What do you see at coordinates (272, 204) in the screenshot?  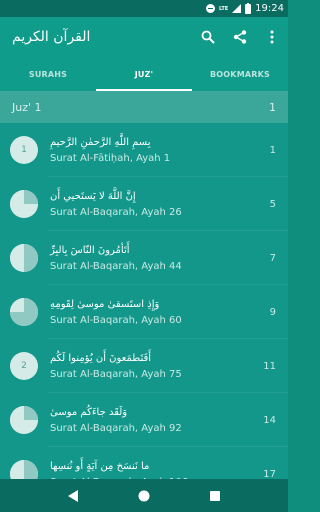 I see `page-number: 5` at bounding box center [272, 204].